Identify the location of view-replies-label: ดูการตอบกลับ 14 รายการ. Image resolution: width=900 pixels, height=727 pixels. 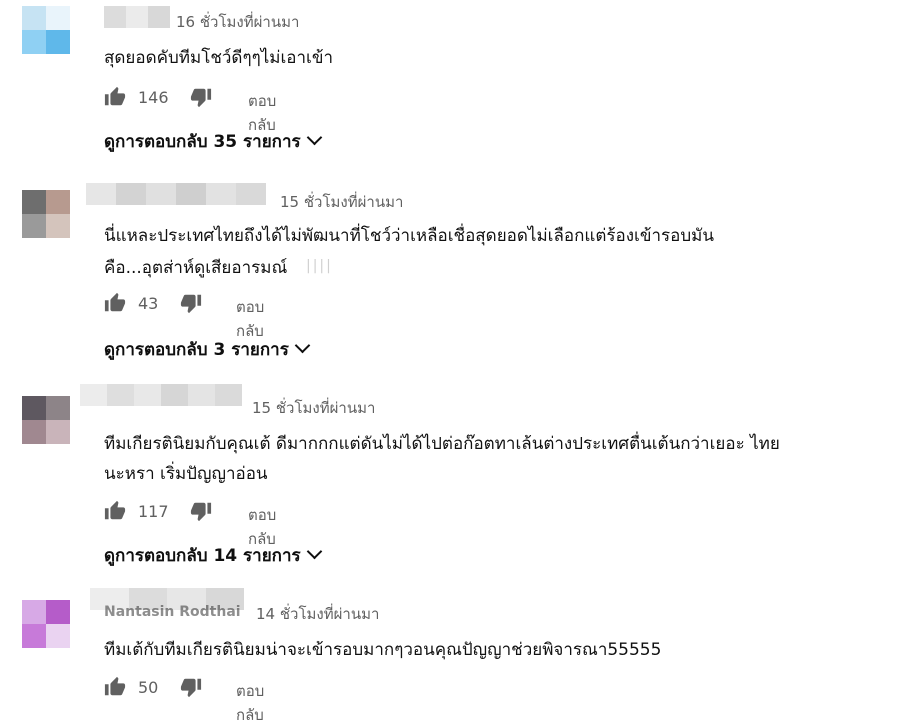
(202, 556).